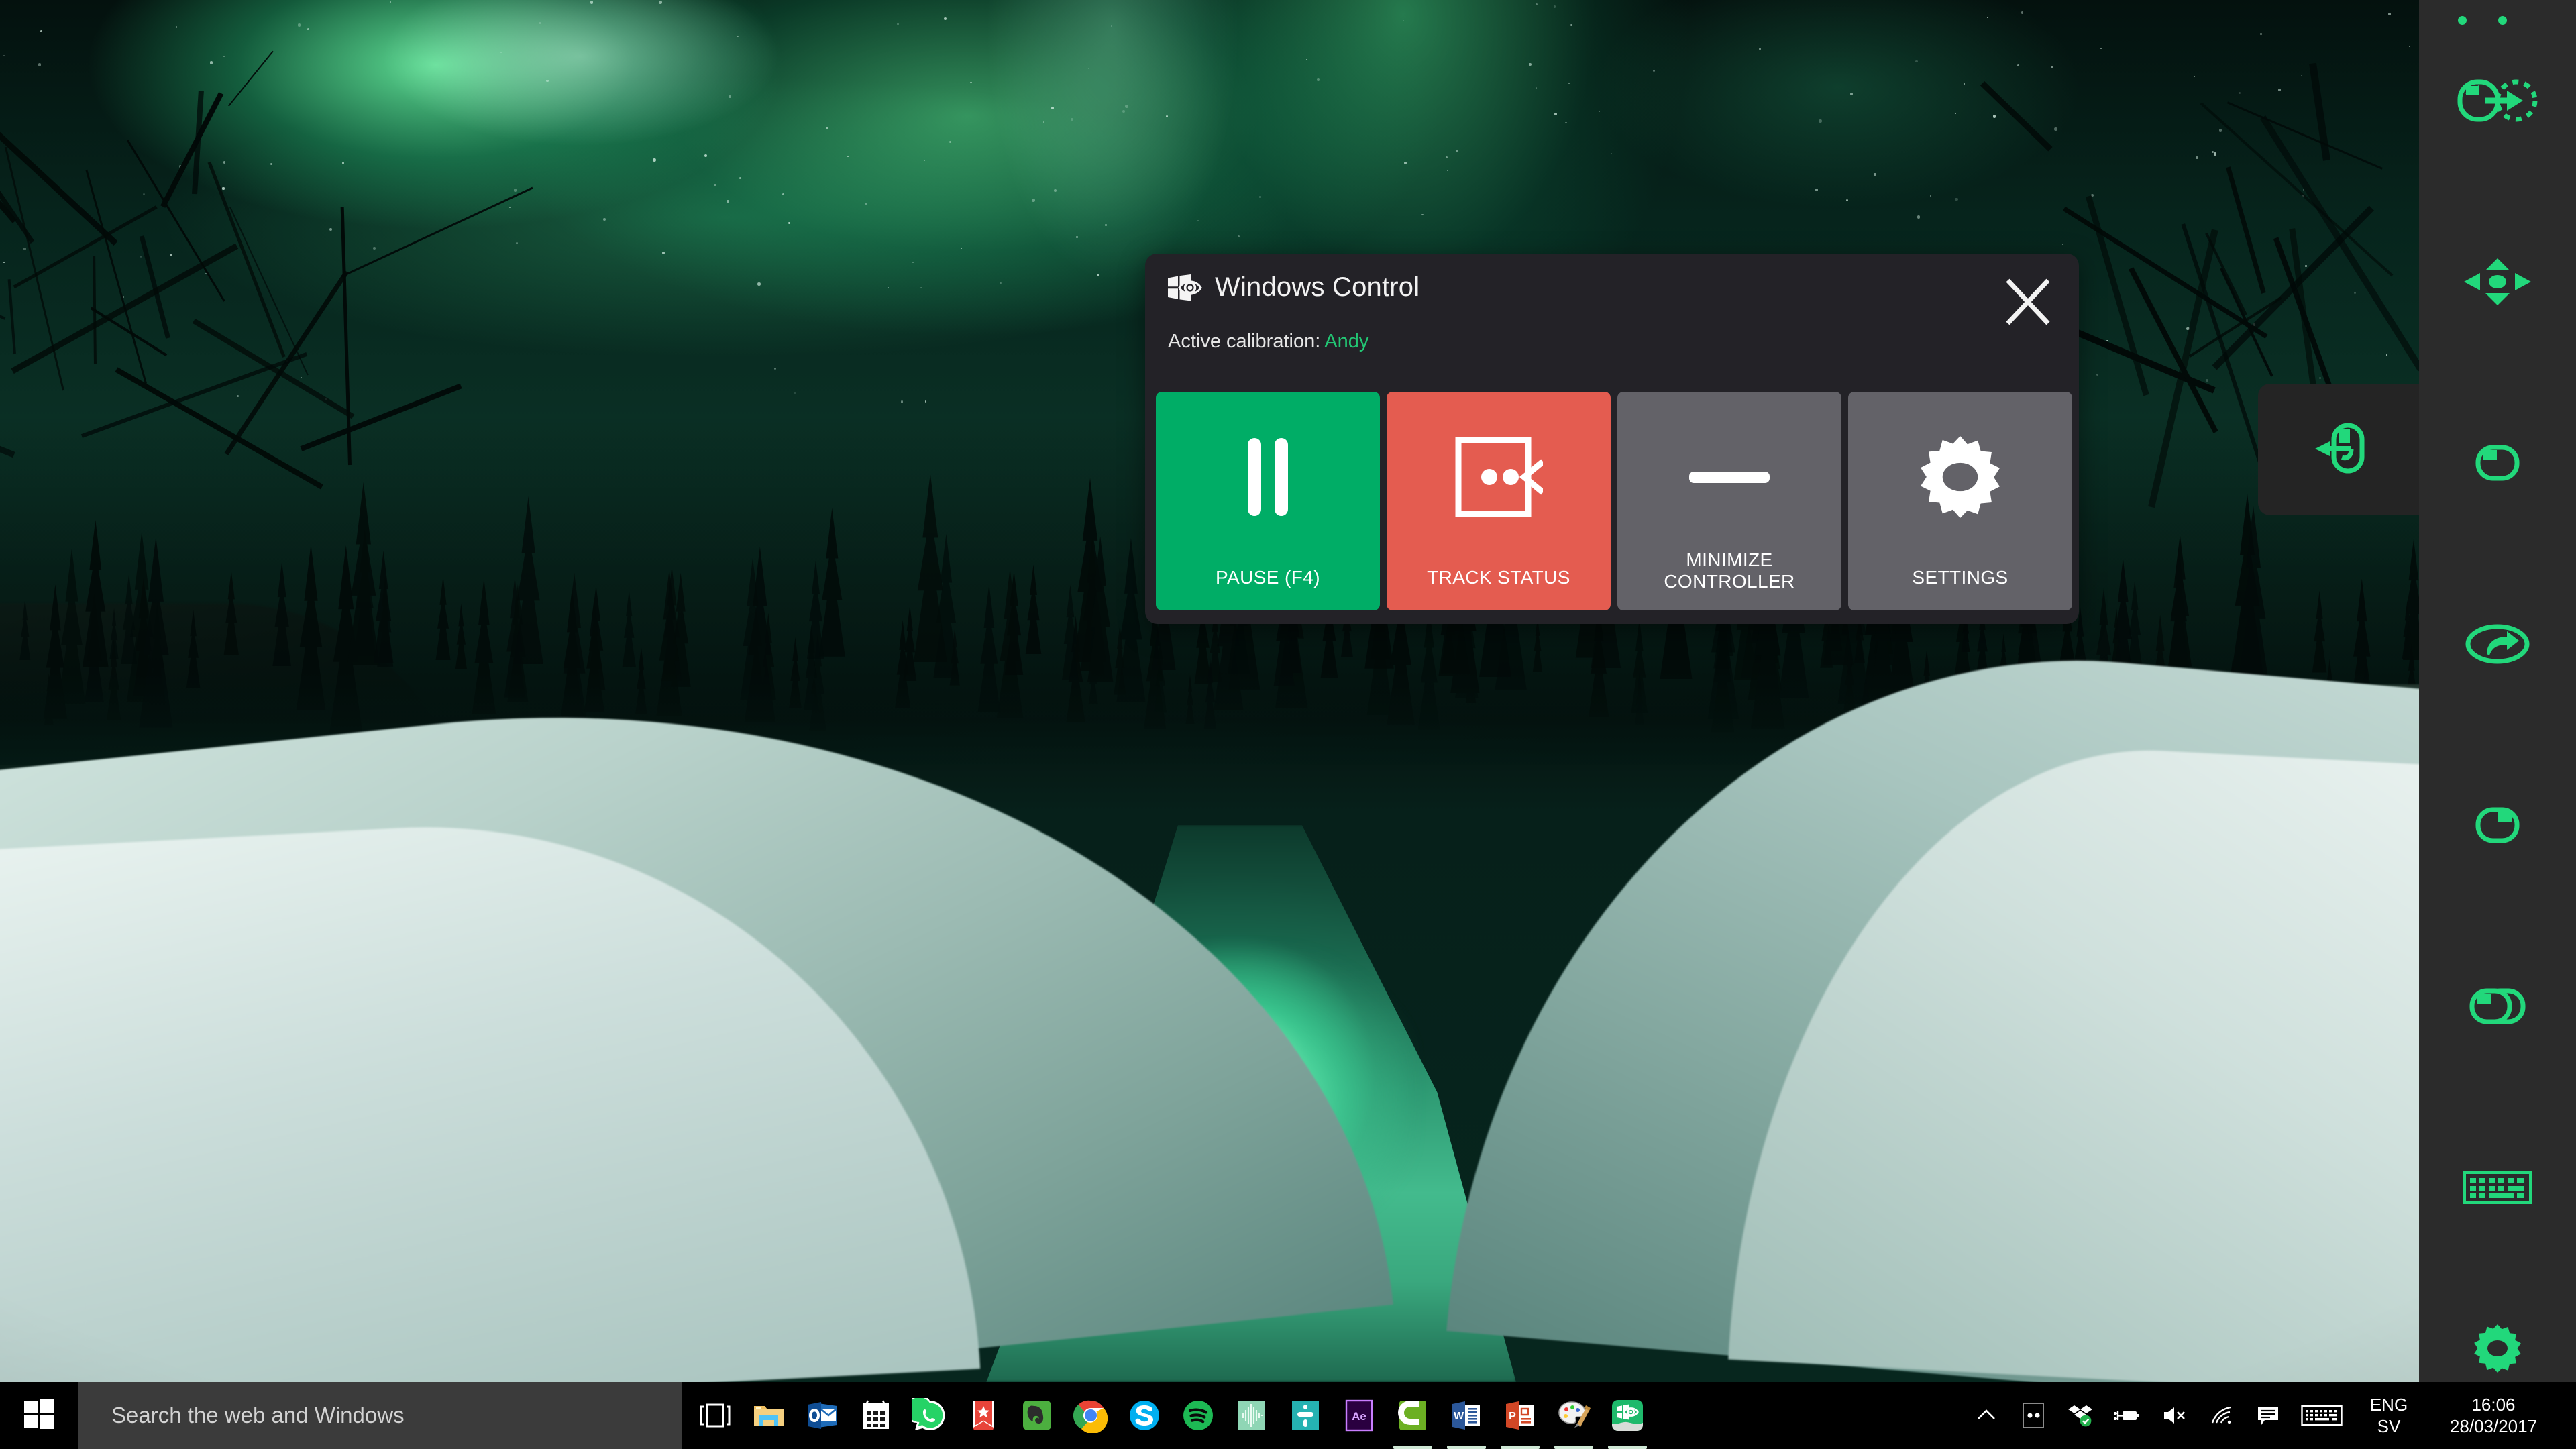 The width and height of the screenshot is (2576, 1449). I want to click on mouse-right-click-icon, so click(2497, 825).